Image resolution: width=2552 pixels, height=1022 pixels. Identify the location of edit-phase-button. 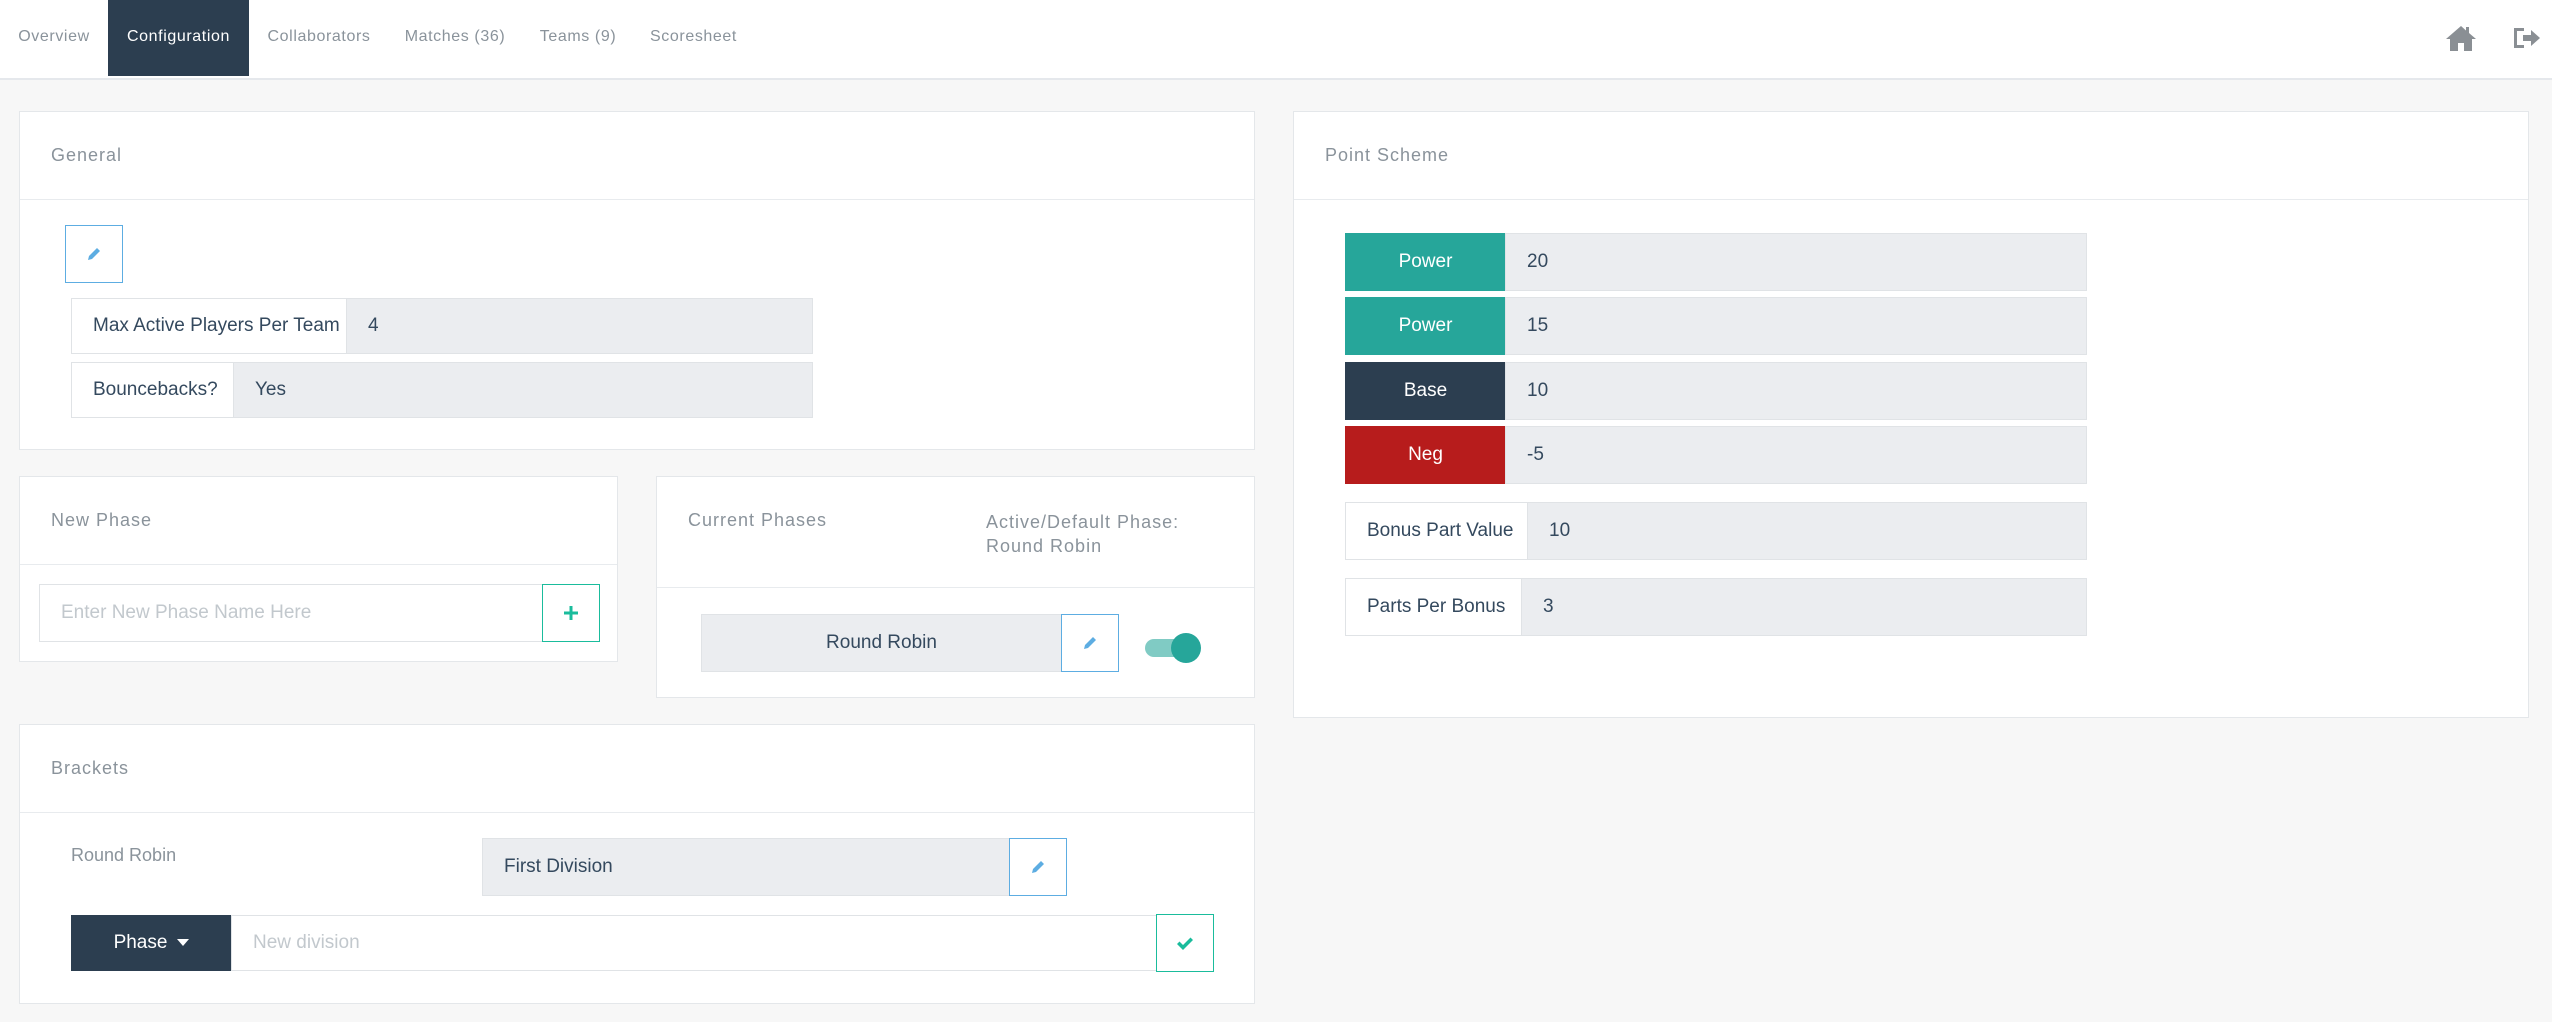
(1090, 643).